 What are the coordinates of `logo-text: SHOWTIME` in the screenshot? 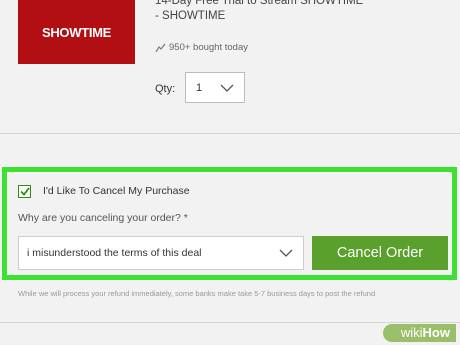 It's located at (76, 32).